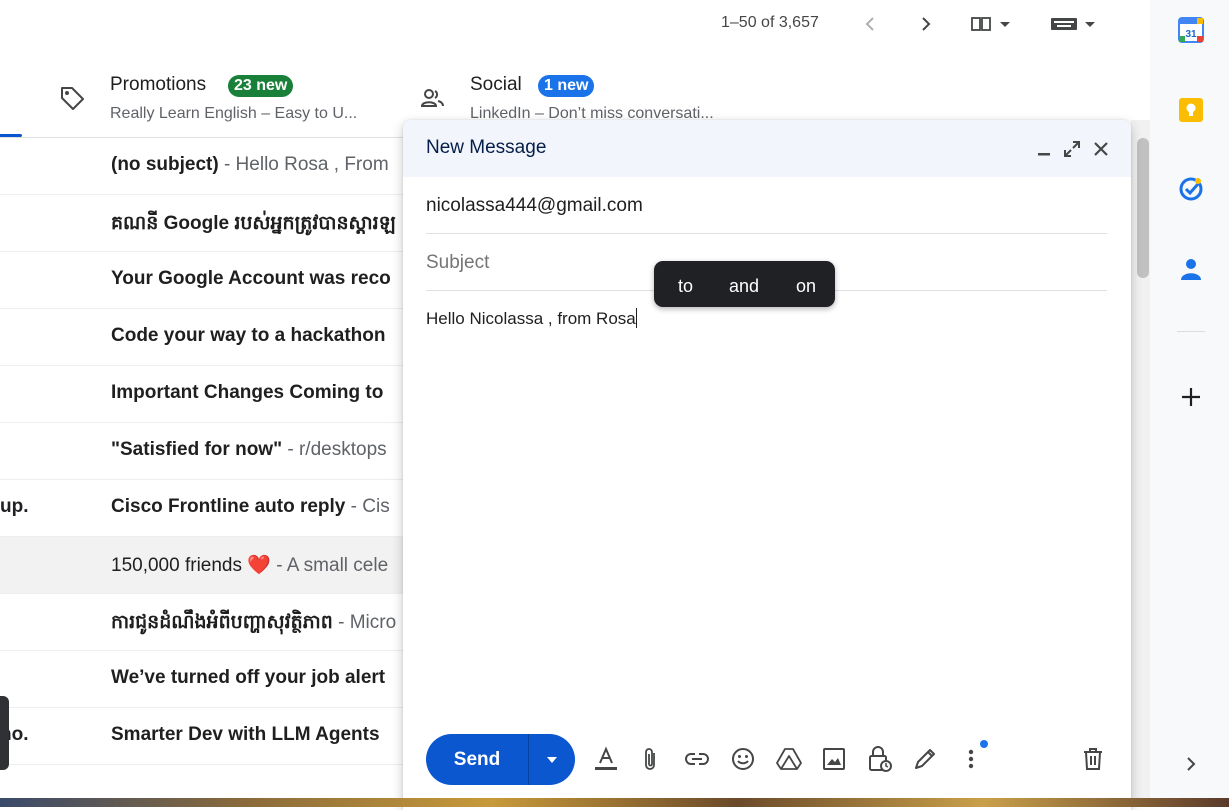 This screenshot has width=1229, height=810. What do you see at coordinates (971, 759) in the screenshot?
I see `more-options-icon` at bounding box center [971, 759].